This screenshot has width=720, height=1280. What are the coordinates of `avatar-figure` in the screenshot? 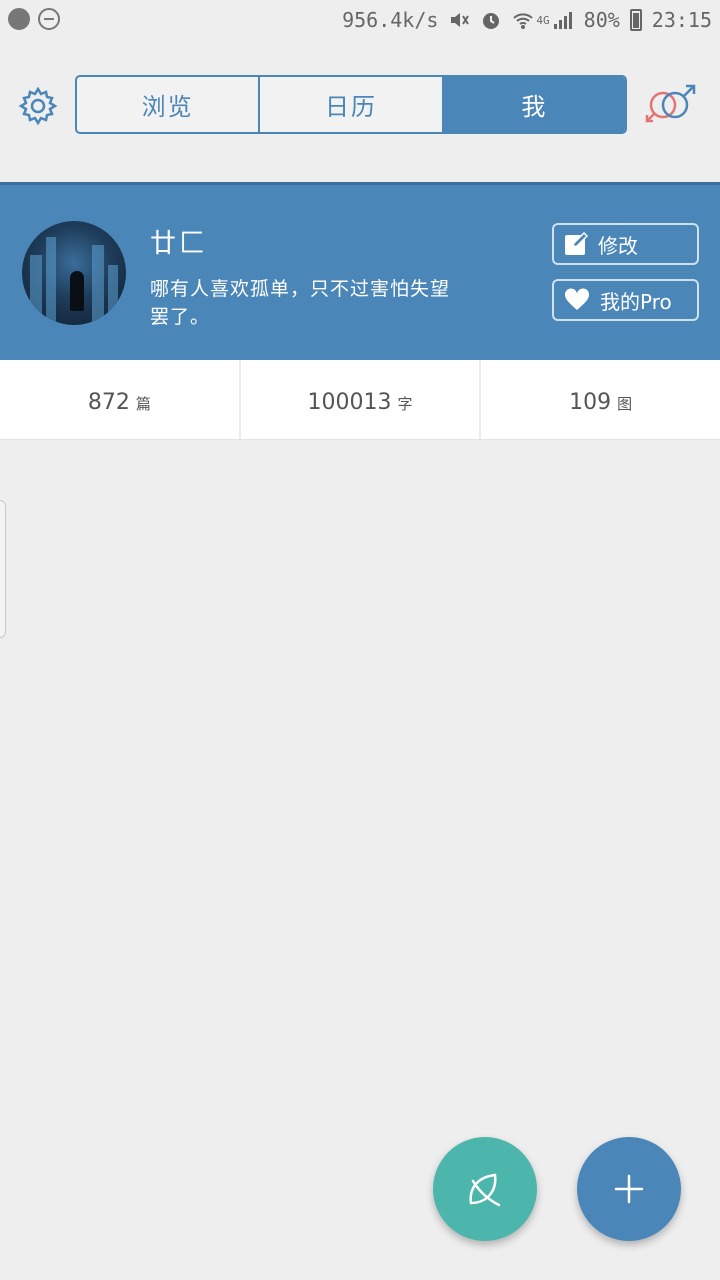 It's located at (77, 291).